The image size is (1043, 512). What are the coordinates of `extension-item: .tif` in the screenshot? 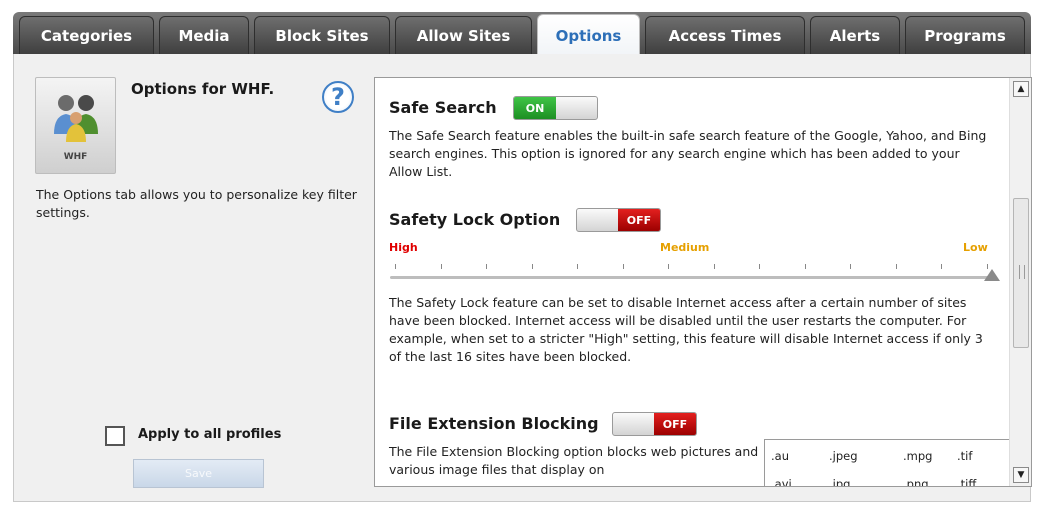 It's located at (965, 456).